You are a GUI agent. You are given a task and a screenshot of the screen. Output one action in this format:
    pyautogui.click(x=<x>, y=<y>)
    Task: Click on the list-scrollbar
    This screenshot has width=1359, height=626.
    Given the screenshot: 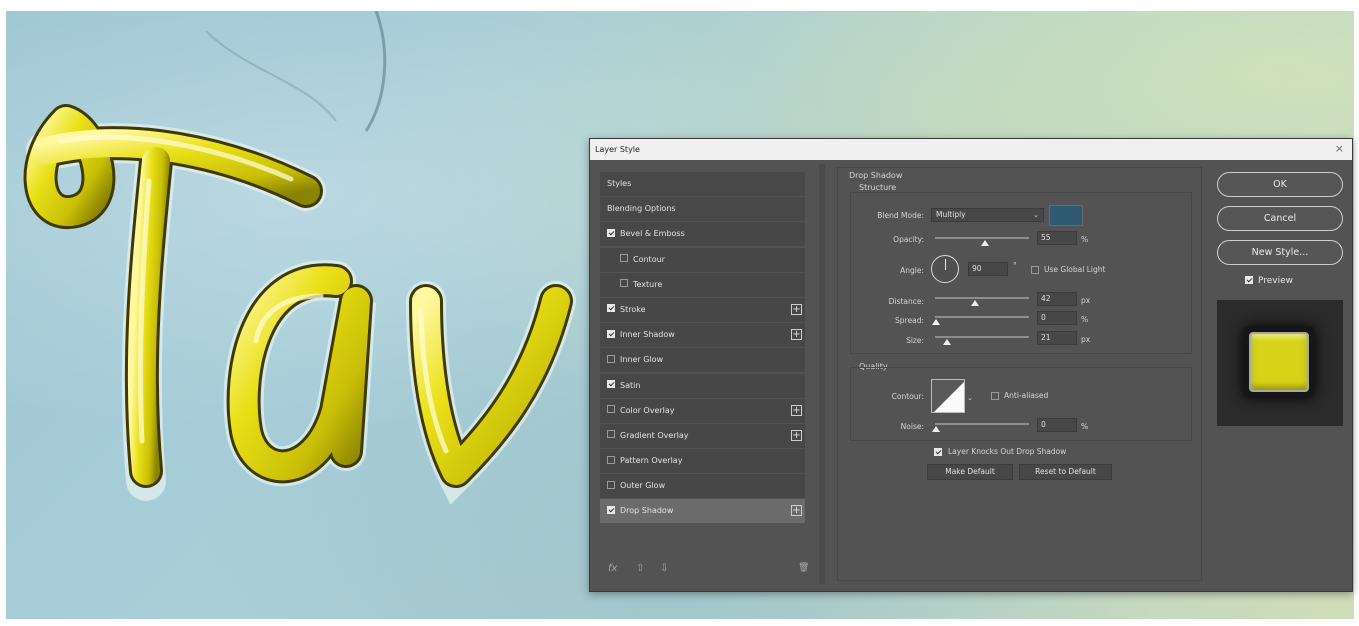 What is the action you would take?
    pyautogui.click(x=822, y=374)
    